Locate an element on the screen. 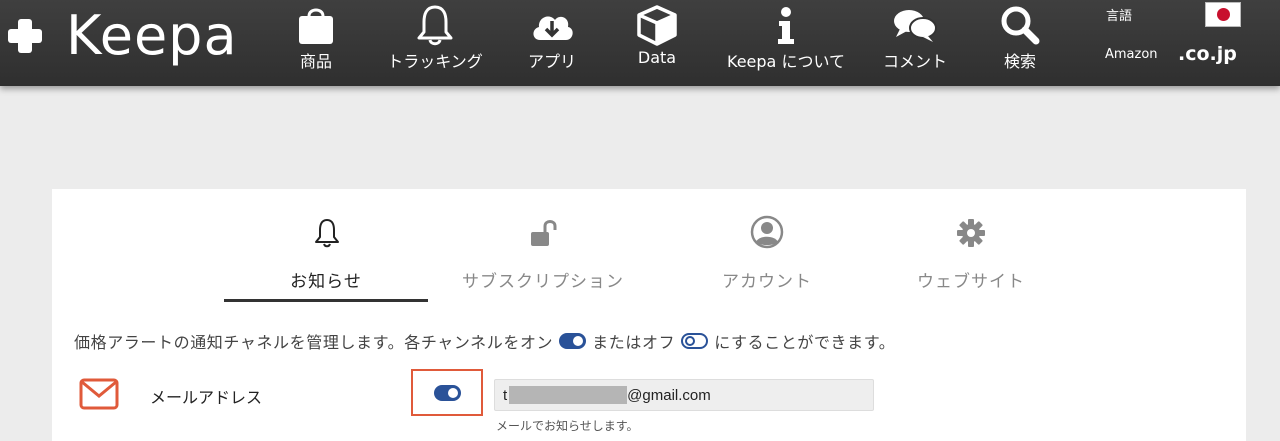 This screenshot has width=1280, height=441. email-channel-label: メールアドレス is located at coordinates (206, 397).